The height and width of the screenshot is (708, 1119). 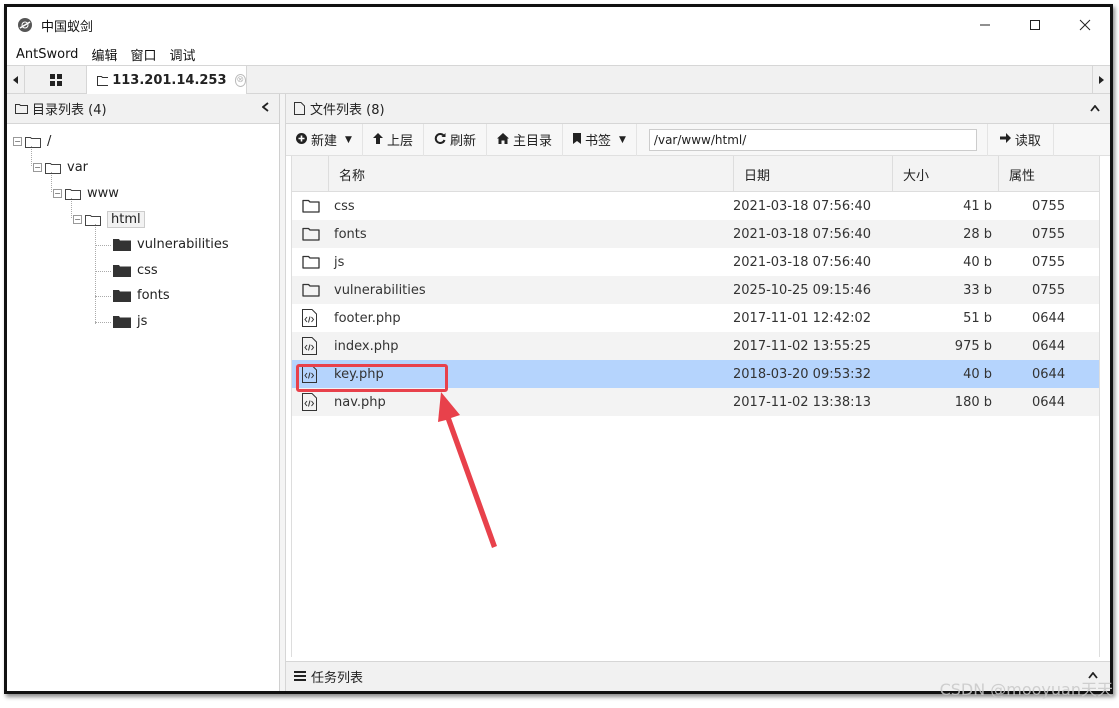 What do you see at coordinates (86, 193) in the screenshot?
I see `tree-node-www: − www` at bounding box center [86, 193].